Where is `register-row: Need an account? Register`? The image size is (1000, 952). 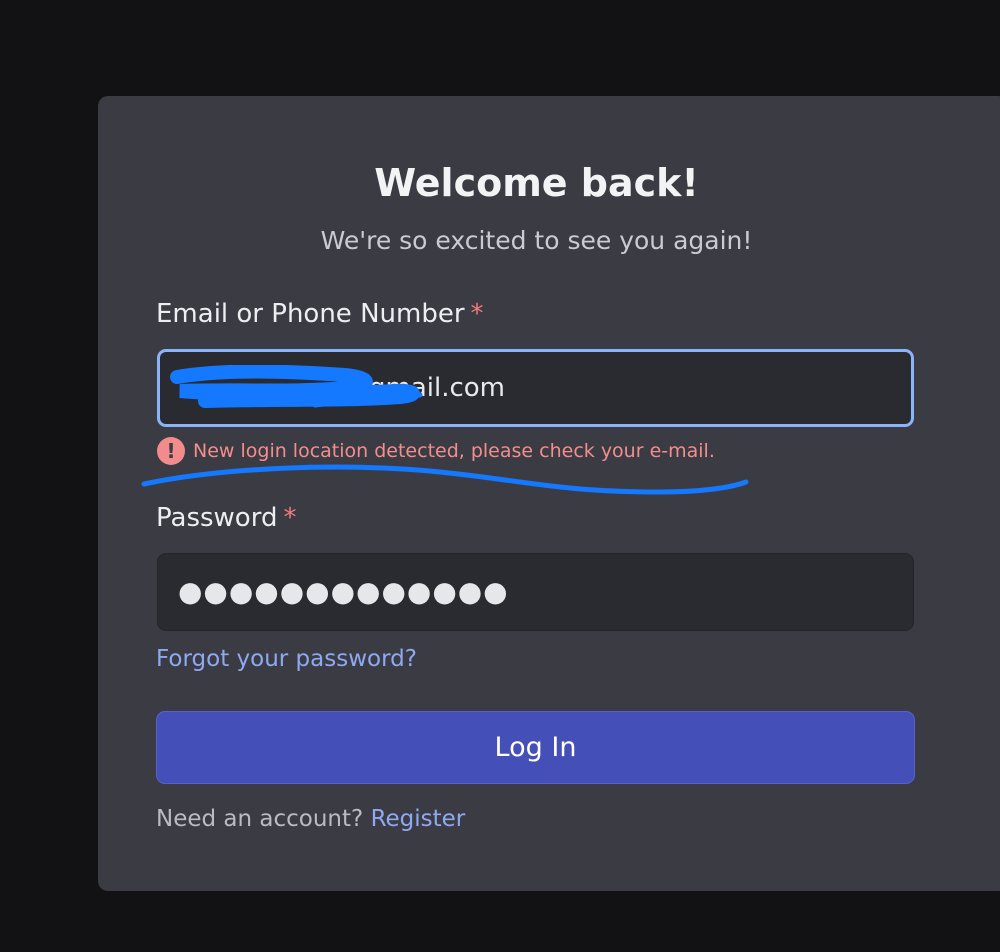
register-row: Need an account? Register is located at coordinates (310, 819).